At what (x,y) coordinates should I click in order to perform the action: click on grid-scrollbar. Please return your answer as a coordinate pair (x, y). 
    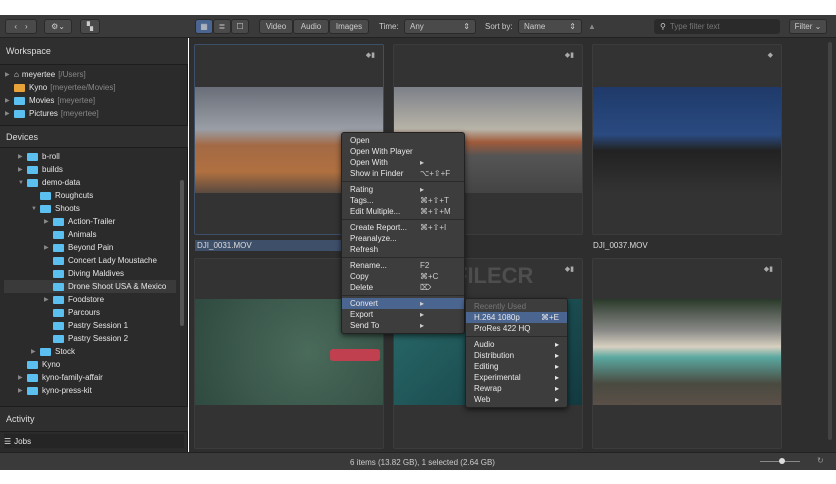
    Looking at the image, I should click on (830, 241).